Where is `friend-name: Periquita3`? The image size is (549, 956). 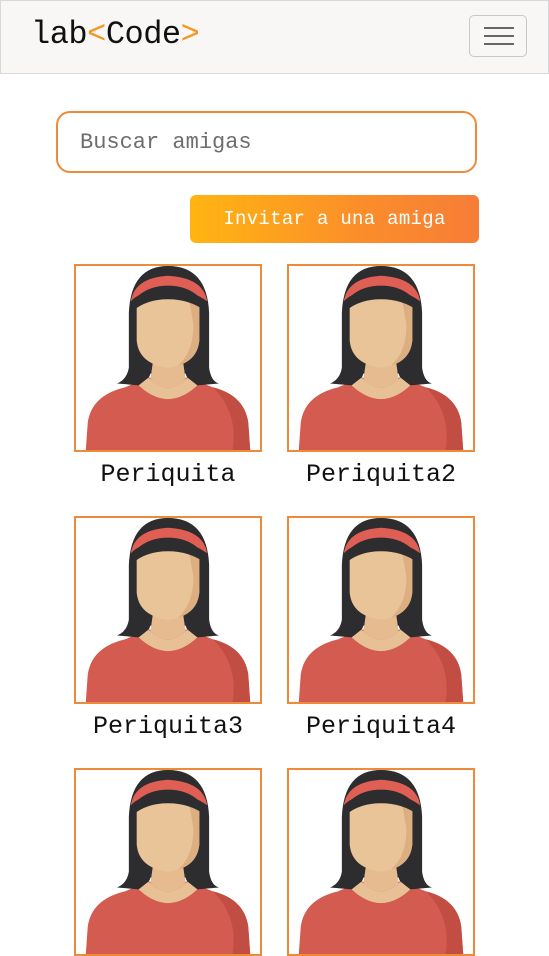 friend-name: Periquita3 is located at coordinates (168, 727).